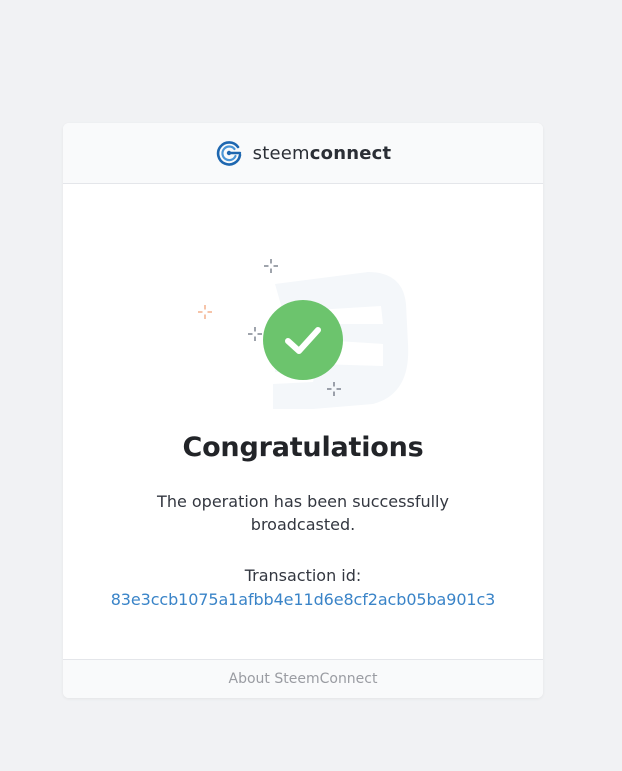 Image resolution: width=622 pixels, height=771 pixels. I want to click on transaction-id-link: 83e3ccb1075a1afbb4e11d6e8cf2acb05ba901c3, so click(303, 600).